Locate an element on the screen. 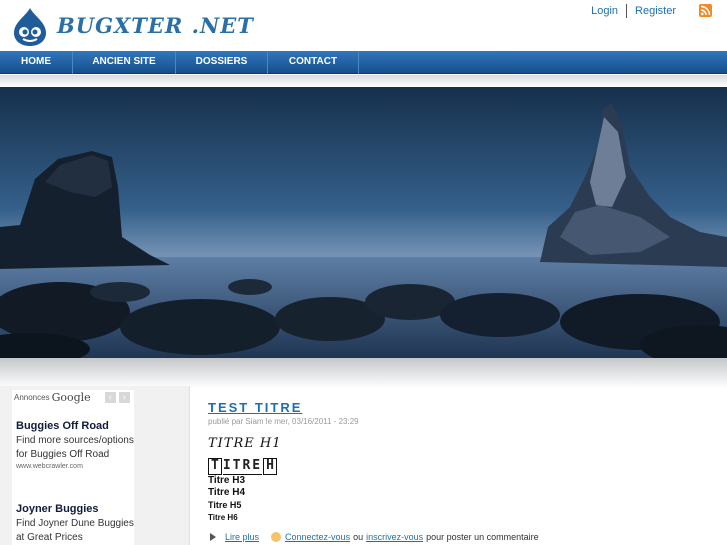  nav-item-dossiers: DOSSIERS is located at coordinates (222, 62).